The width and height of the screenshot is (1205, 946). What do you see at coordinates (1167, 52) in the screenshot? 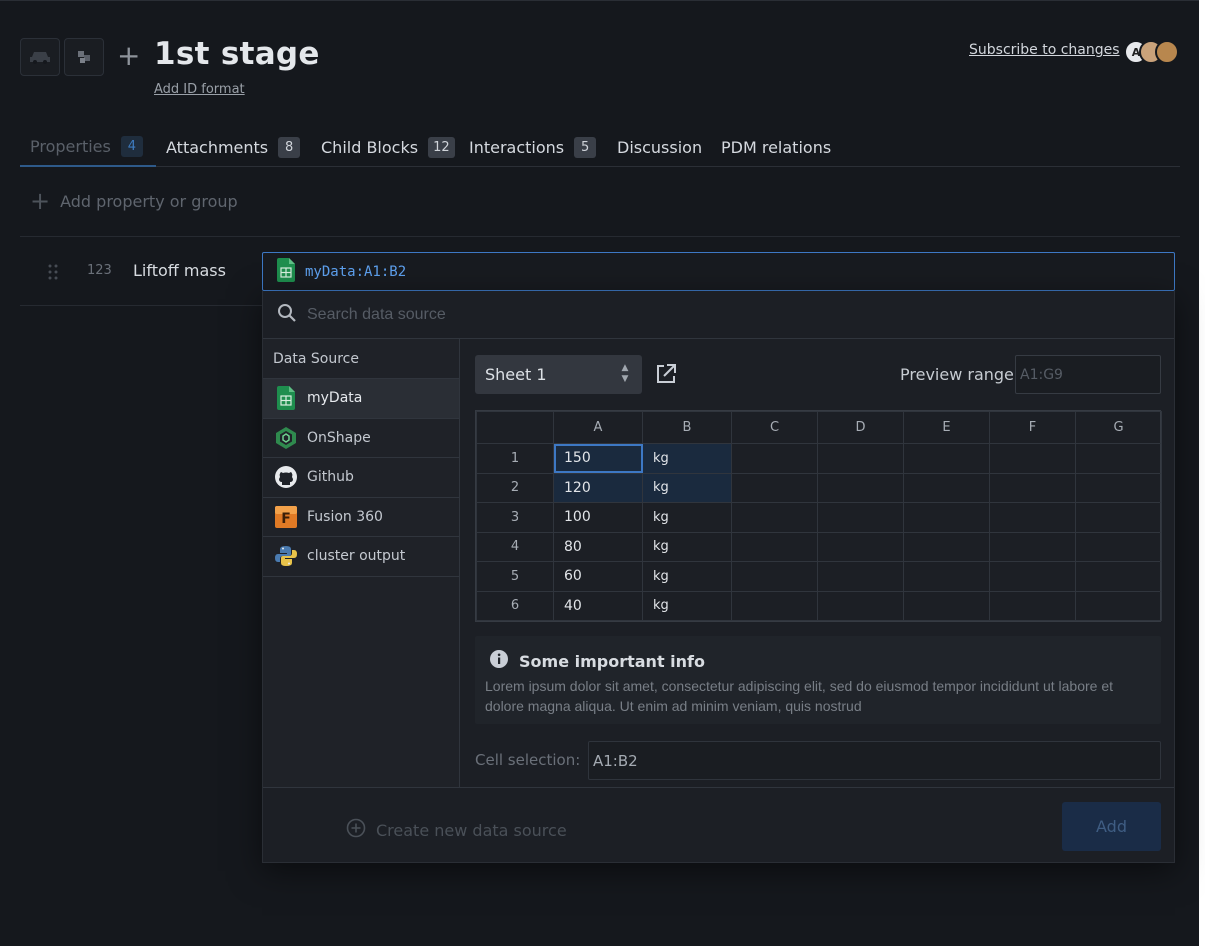
I see `avatar` at bounding box center [1167, 52].